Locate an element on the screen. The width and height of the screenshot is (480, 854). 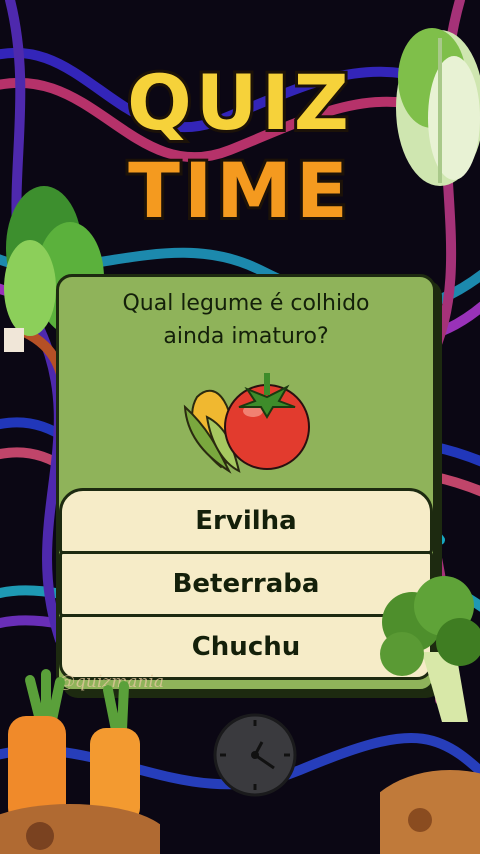
tomato-icon is located at coordinates (267, 421).